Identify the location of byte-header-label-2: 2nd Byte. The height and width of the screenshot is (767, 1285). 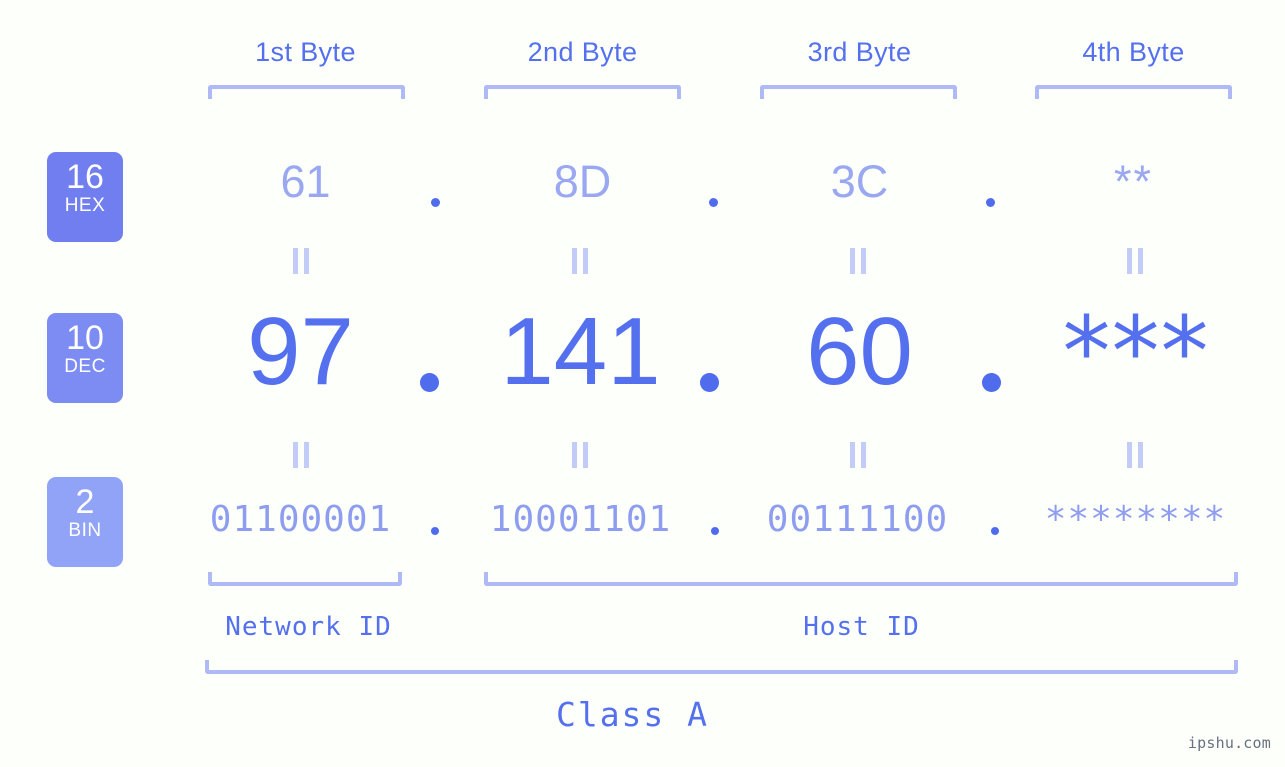
(582, 52).